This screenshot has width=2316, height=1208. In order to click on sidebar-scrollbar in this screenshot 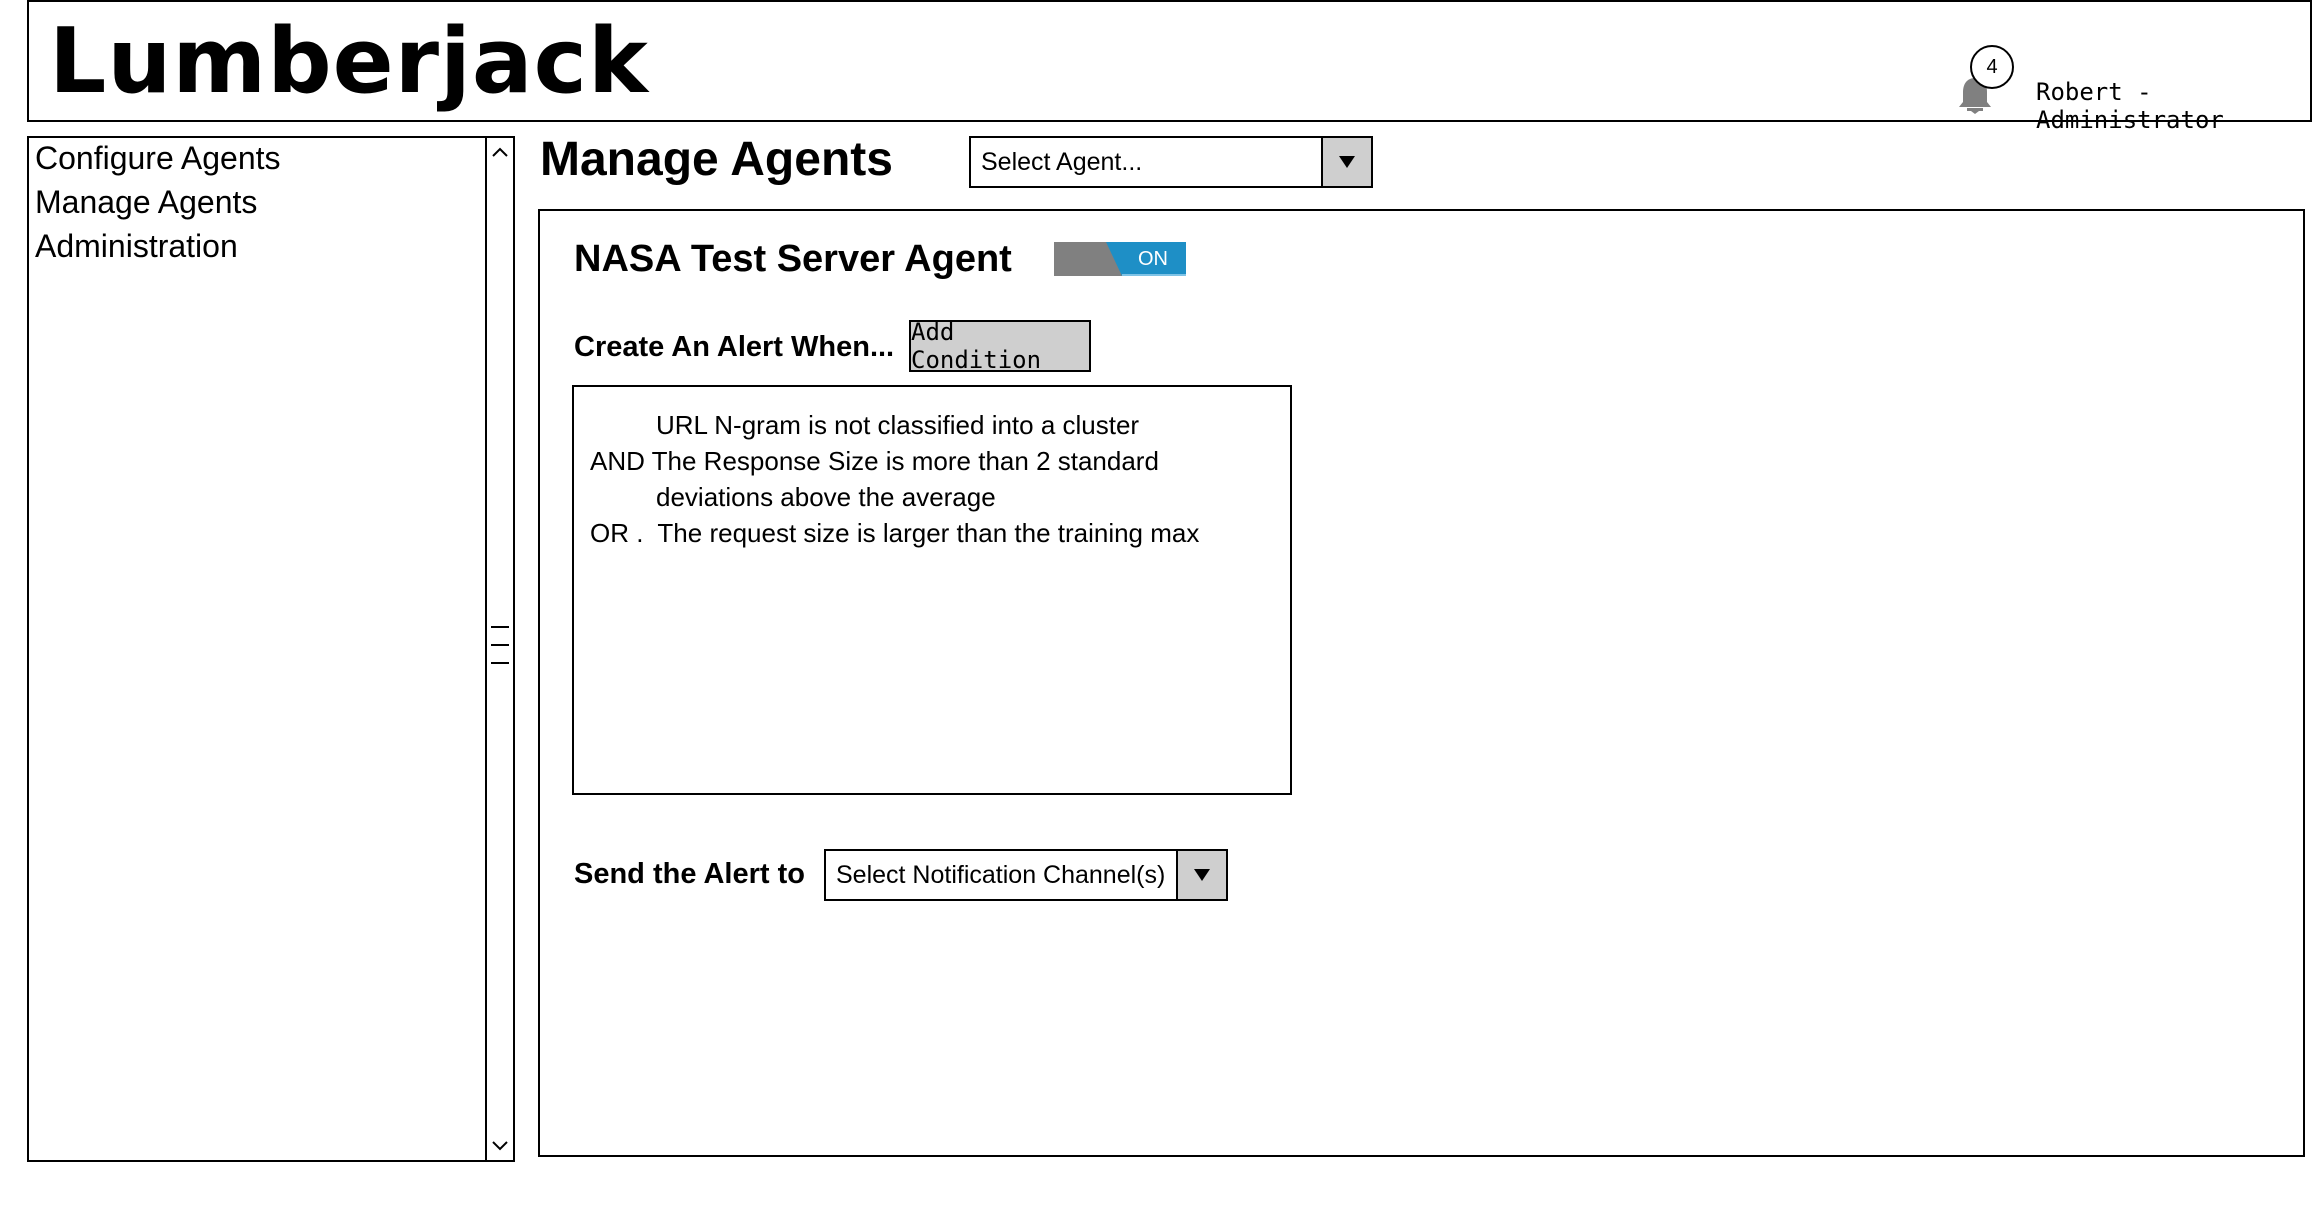, I will do `click(499, 649)`.